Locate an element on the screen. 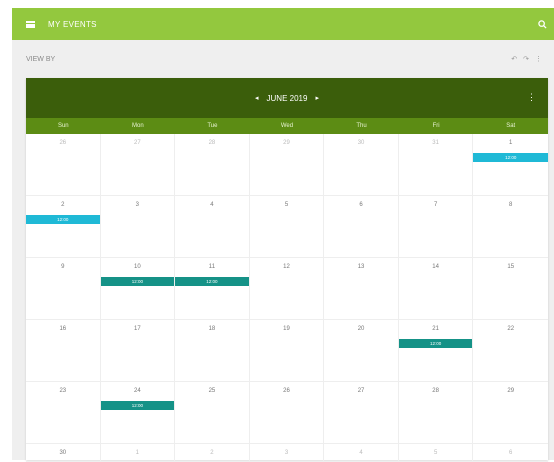  day-cell: 21 12:00 is located at coordinates (436, 351).